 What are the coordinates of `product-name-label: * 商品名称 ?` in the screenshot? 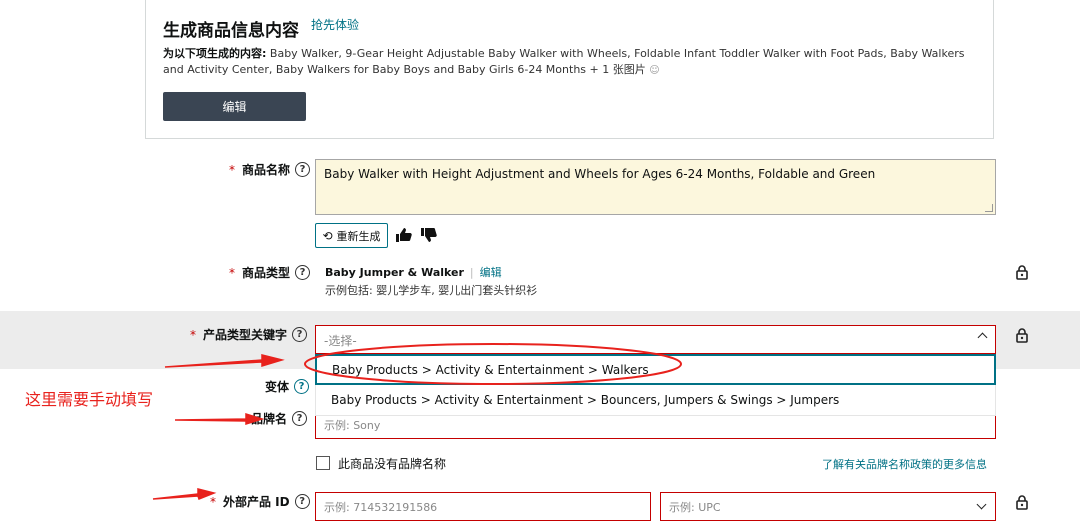 It's located at (270, 169).